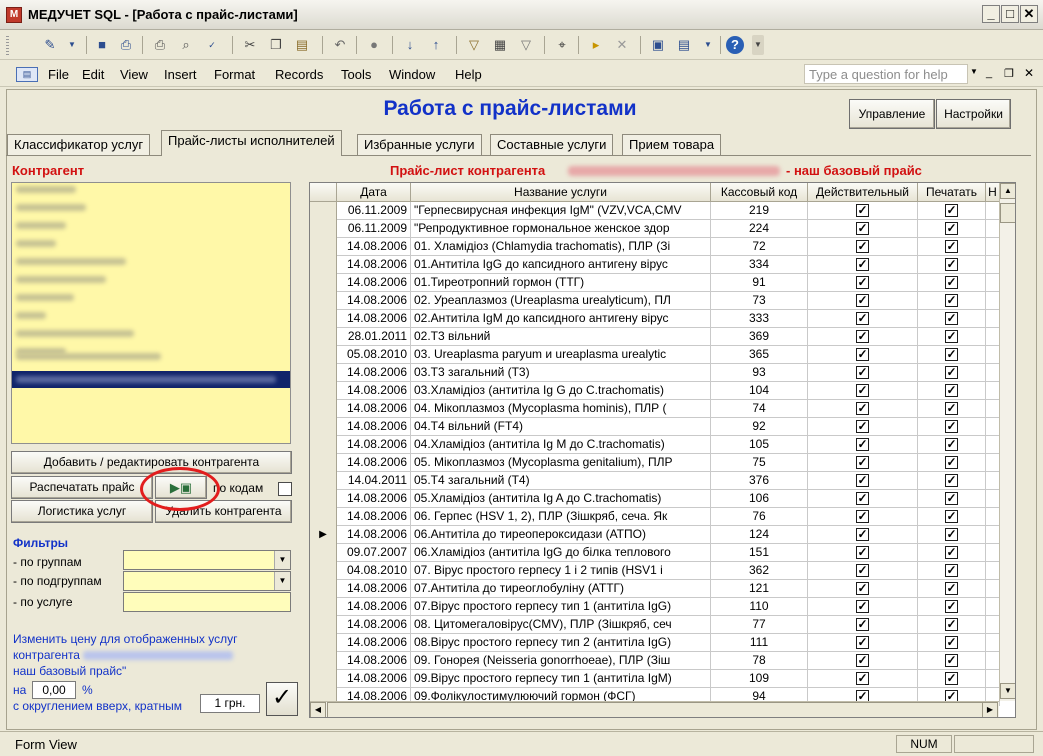 The width and height of the screenshot is (1043, 756). What do you see at coordinates (1007, 442) in the screenshot?
I see `vertical-scrollbar: ▲ ▼` at bounding box center [1007, 442].